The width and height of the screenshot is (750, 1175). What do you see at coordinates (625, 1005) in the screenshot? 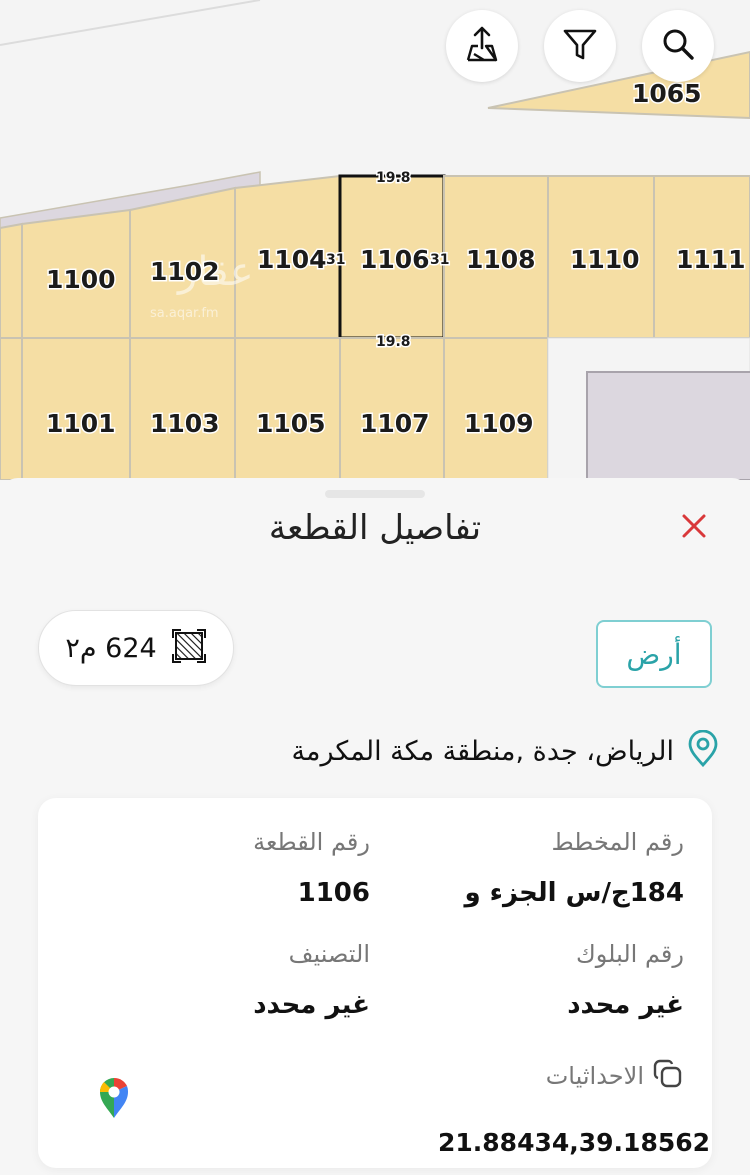
I see `block-number-value: غير محدد` at bounding box center [625, 1005].